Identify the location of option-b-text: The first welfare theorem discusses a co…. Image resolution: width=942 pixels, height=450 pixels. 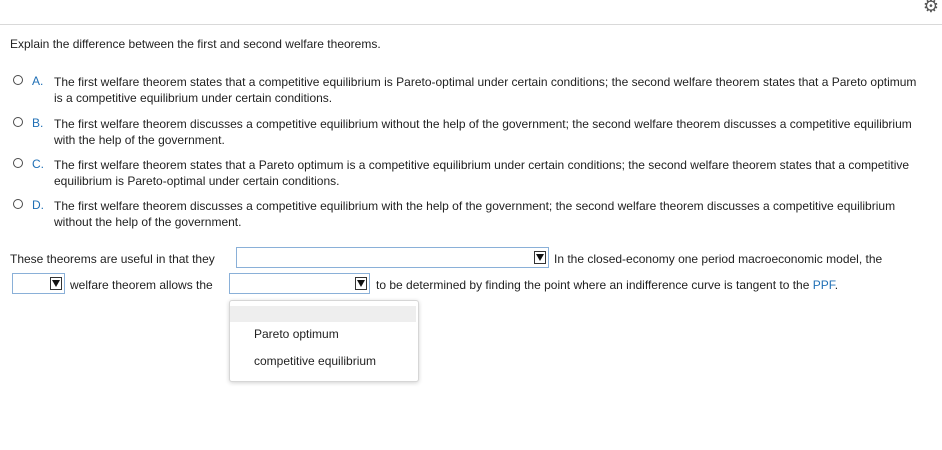
(483, 132).